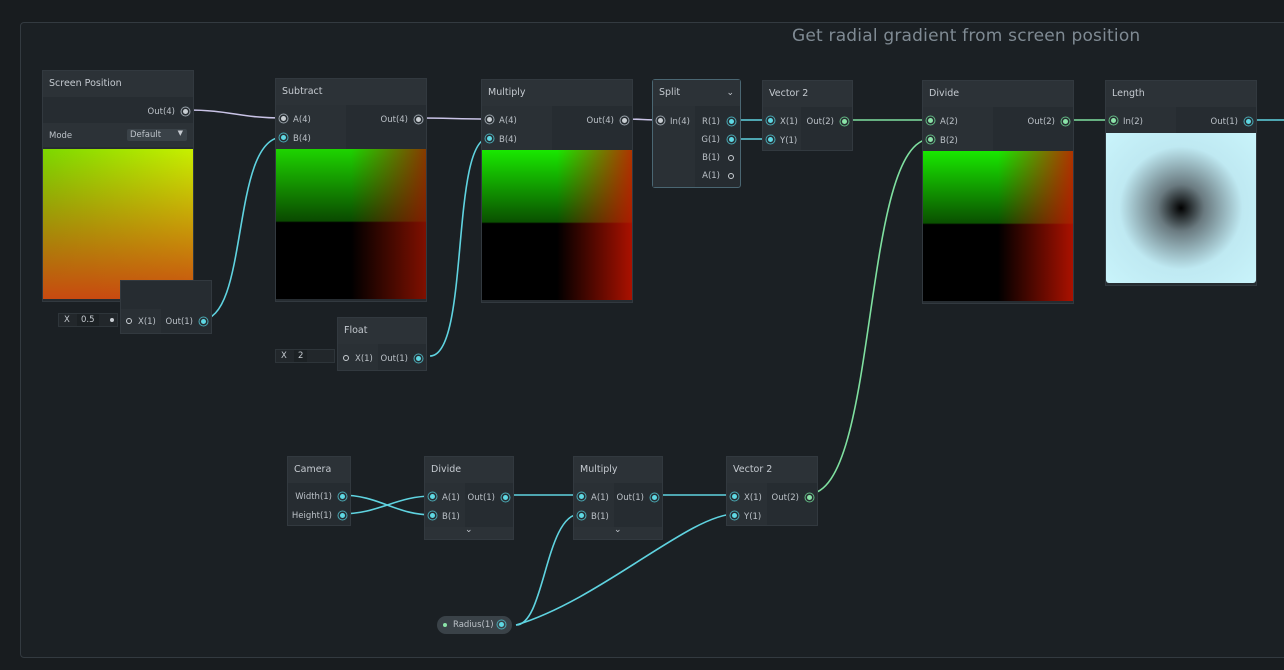  I want to click on node-title: Camera, so click(319, 470).